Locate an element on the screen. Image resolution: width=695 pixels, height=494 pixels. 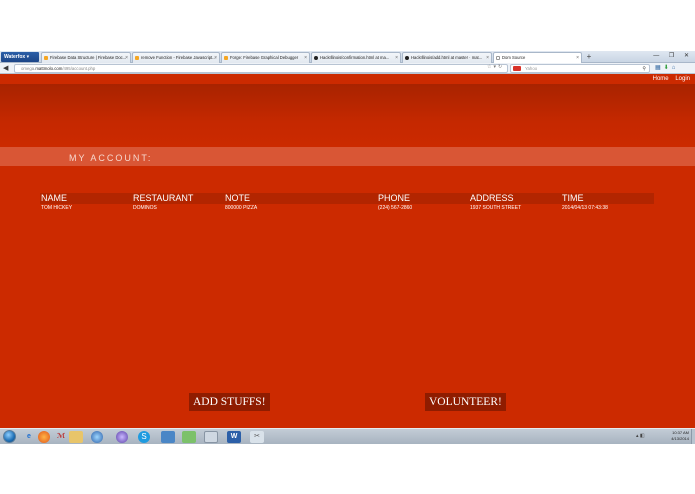
system-clock: 10:37 AM 4/13/2014 is located at coordinates (680, 436).